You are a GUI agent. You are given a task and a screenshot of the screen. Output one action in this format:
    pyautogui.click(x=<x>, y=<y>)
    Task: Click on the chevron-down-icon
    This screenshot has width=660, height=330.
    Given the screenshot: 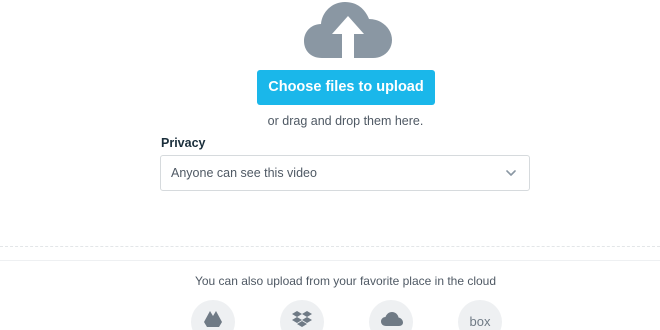 What is the action you would take?
    pyautogui.click(x=511, y=173)
    